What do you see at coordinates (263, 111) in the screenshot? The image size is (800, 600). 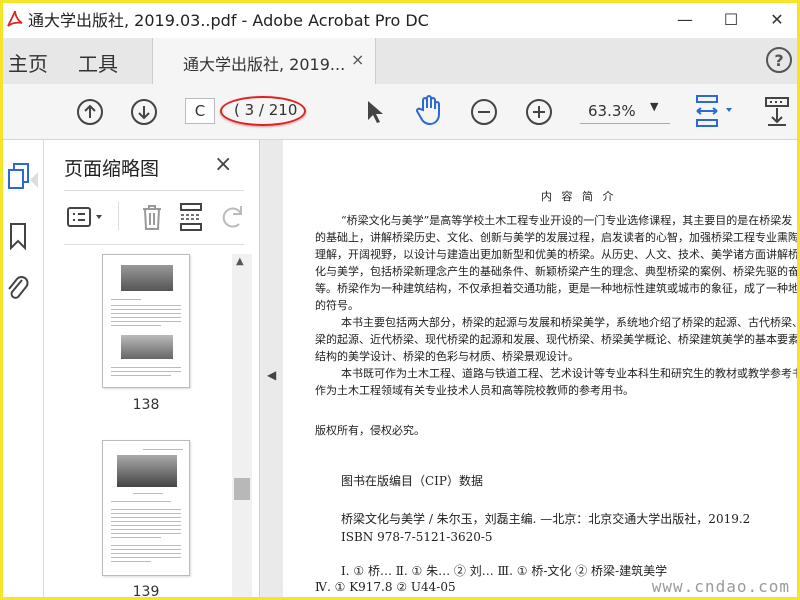 I see `highlight-oval-annotation` at bounding box center [263, 111].